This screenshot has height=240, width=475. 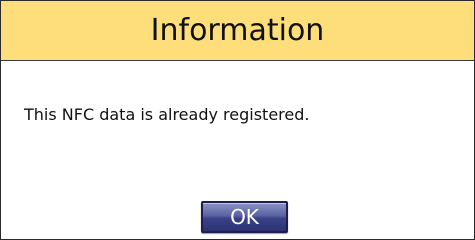 I want to click on ok-button-label: OK, so click(x=244, y=217).